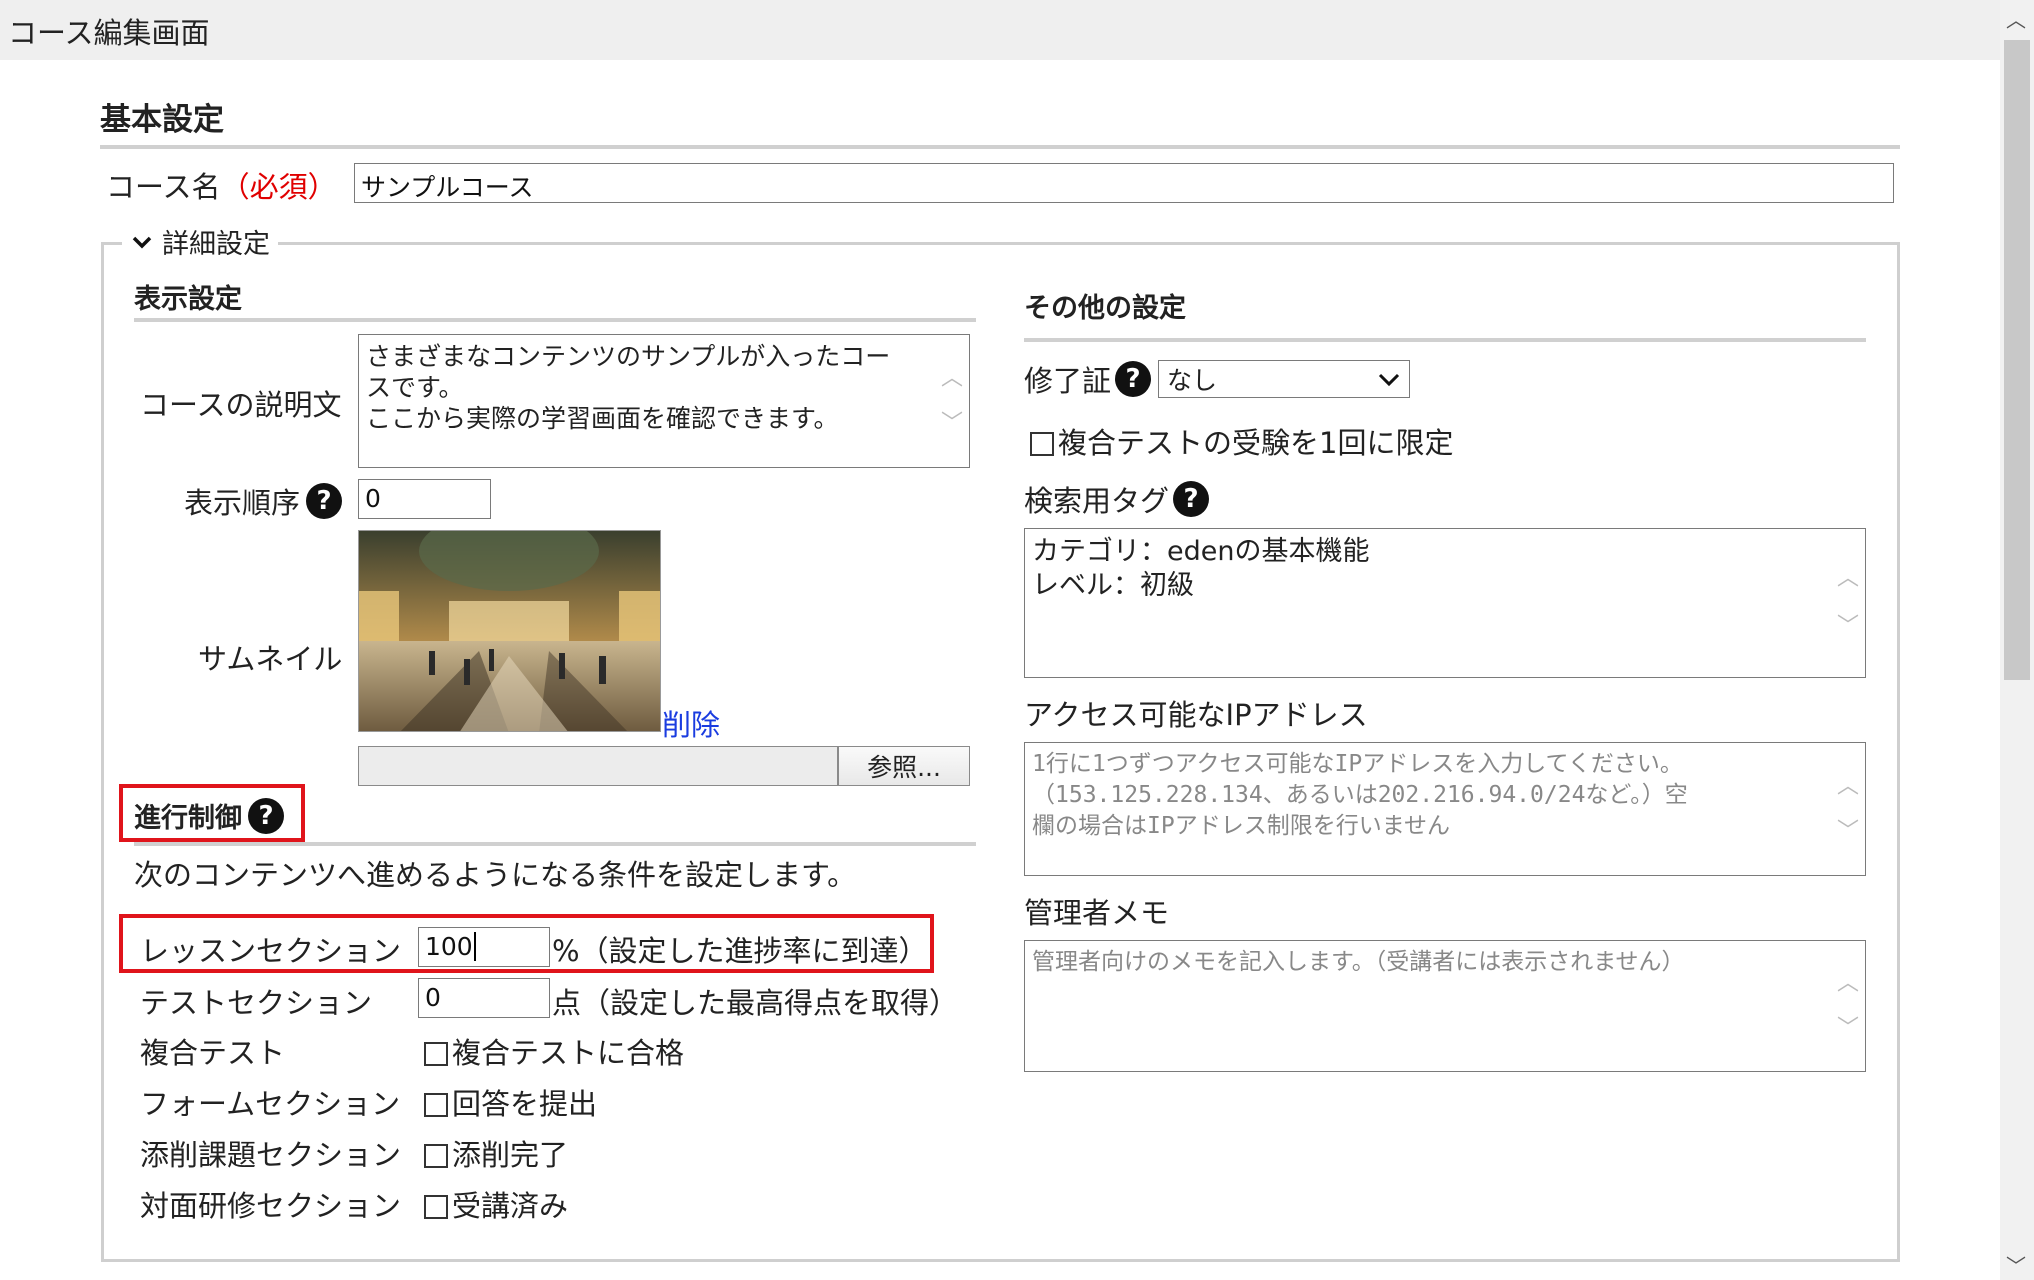 The height and width of the screenshot is (1280, 2034). Describe the element at coordinates (1196, 715) in the screenshot. I see `ip-label: アクセス可能なIPアドレス` at that location.